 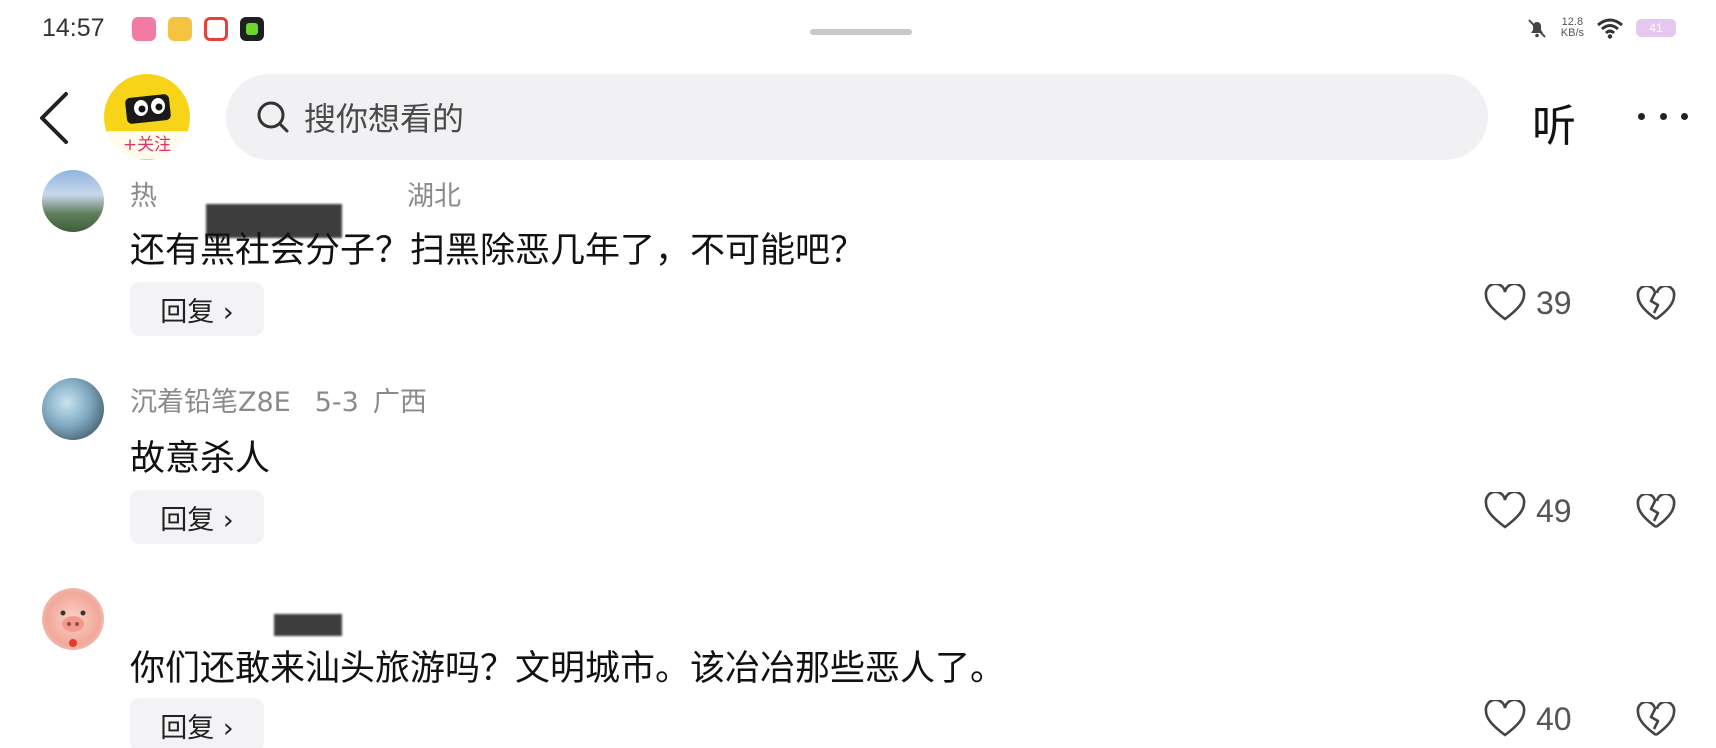 What do you see at coordinates (384, 119) in the screenshot?
I see `search-placeholder: 搜你想看的` at bounding box center [384, 119].